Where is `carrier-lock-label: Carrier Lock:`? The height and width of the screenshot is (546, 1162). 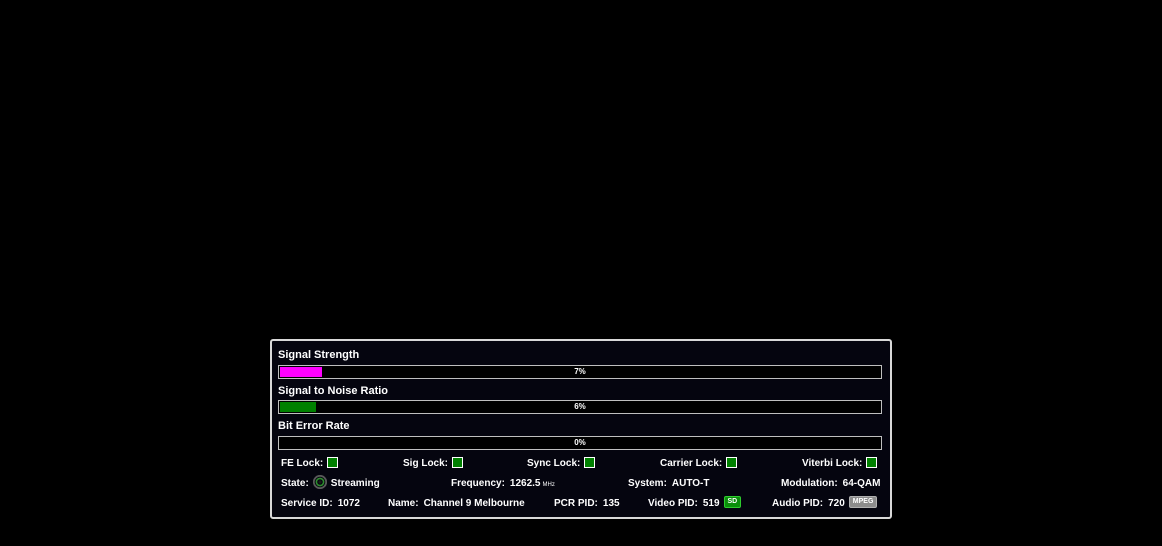 carrier-lock-label: Carrier Lock: is located at coordinates (691, 463).